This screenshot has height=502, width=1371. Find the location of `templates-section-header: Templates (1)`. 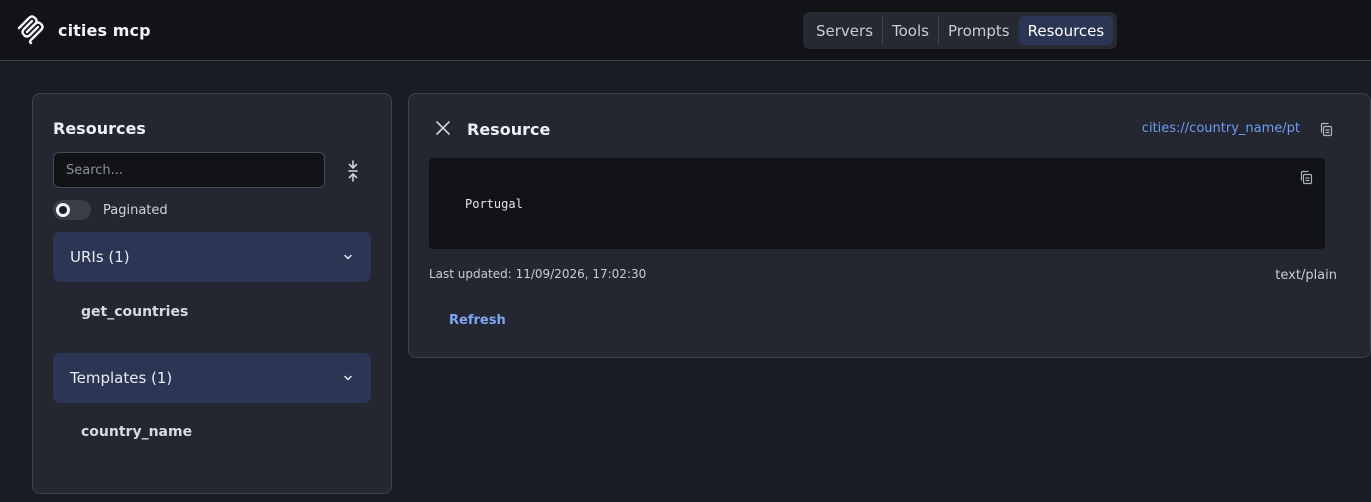

templates-section-header: Templates (1) is located at coordinates (212, 378).